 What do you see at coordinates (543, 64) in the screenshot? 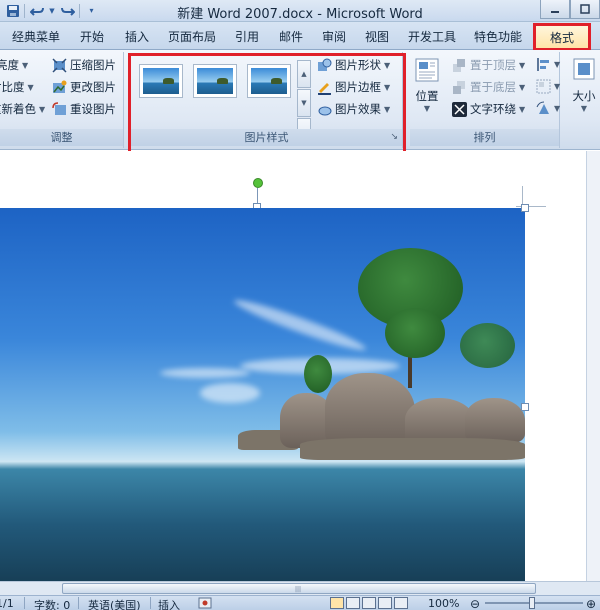
I see `align-icon` at bounding box center [543, 64].